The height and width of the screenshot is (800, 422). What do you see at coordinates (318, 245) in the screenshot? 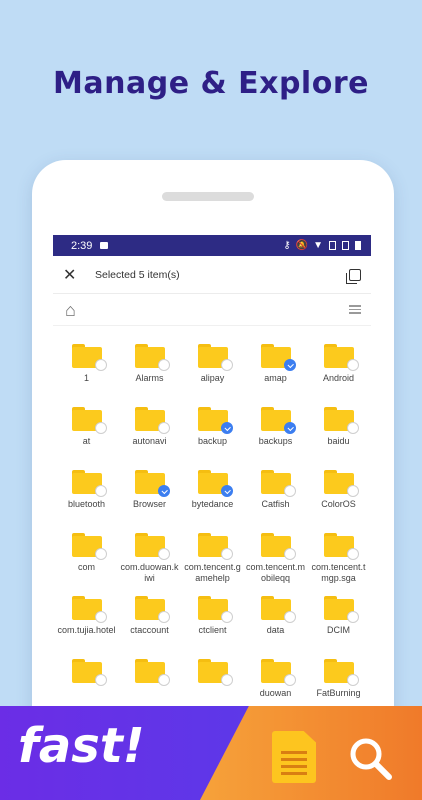
I see `wifi-icon: ▼` at bounding box center [318, 245].